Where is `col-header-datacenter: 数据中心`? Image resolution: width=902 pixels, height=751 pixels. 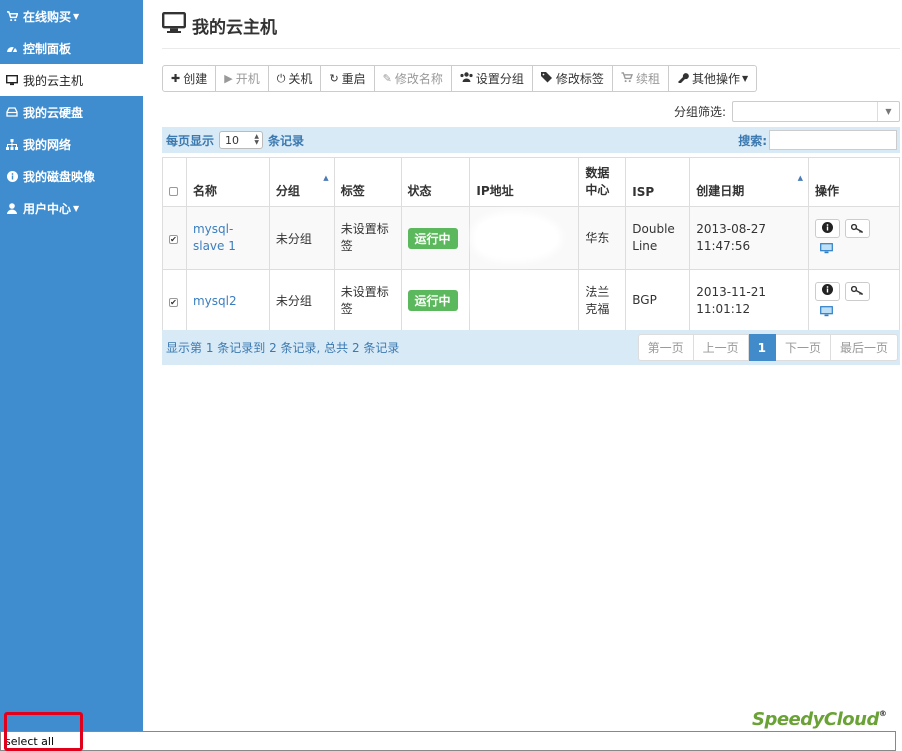 col-header-datacenter: 数据中心 is located at coordinates (602, 182).